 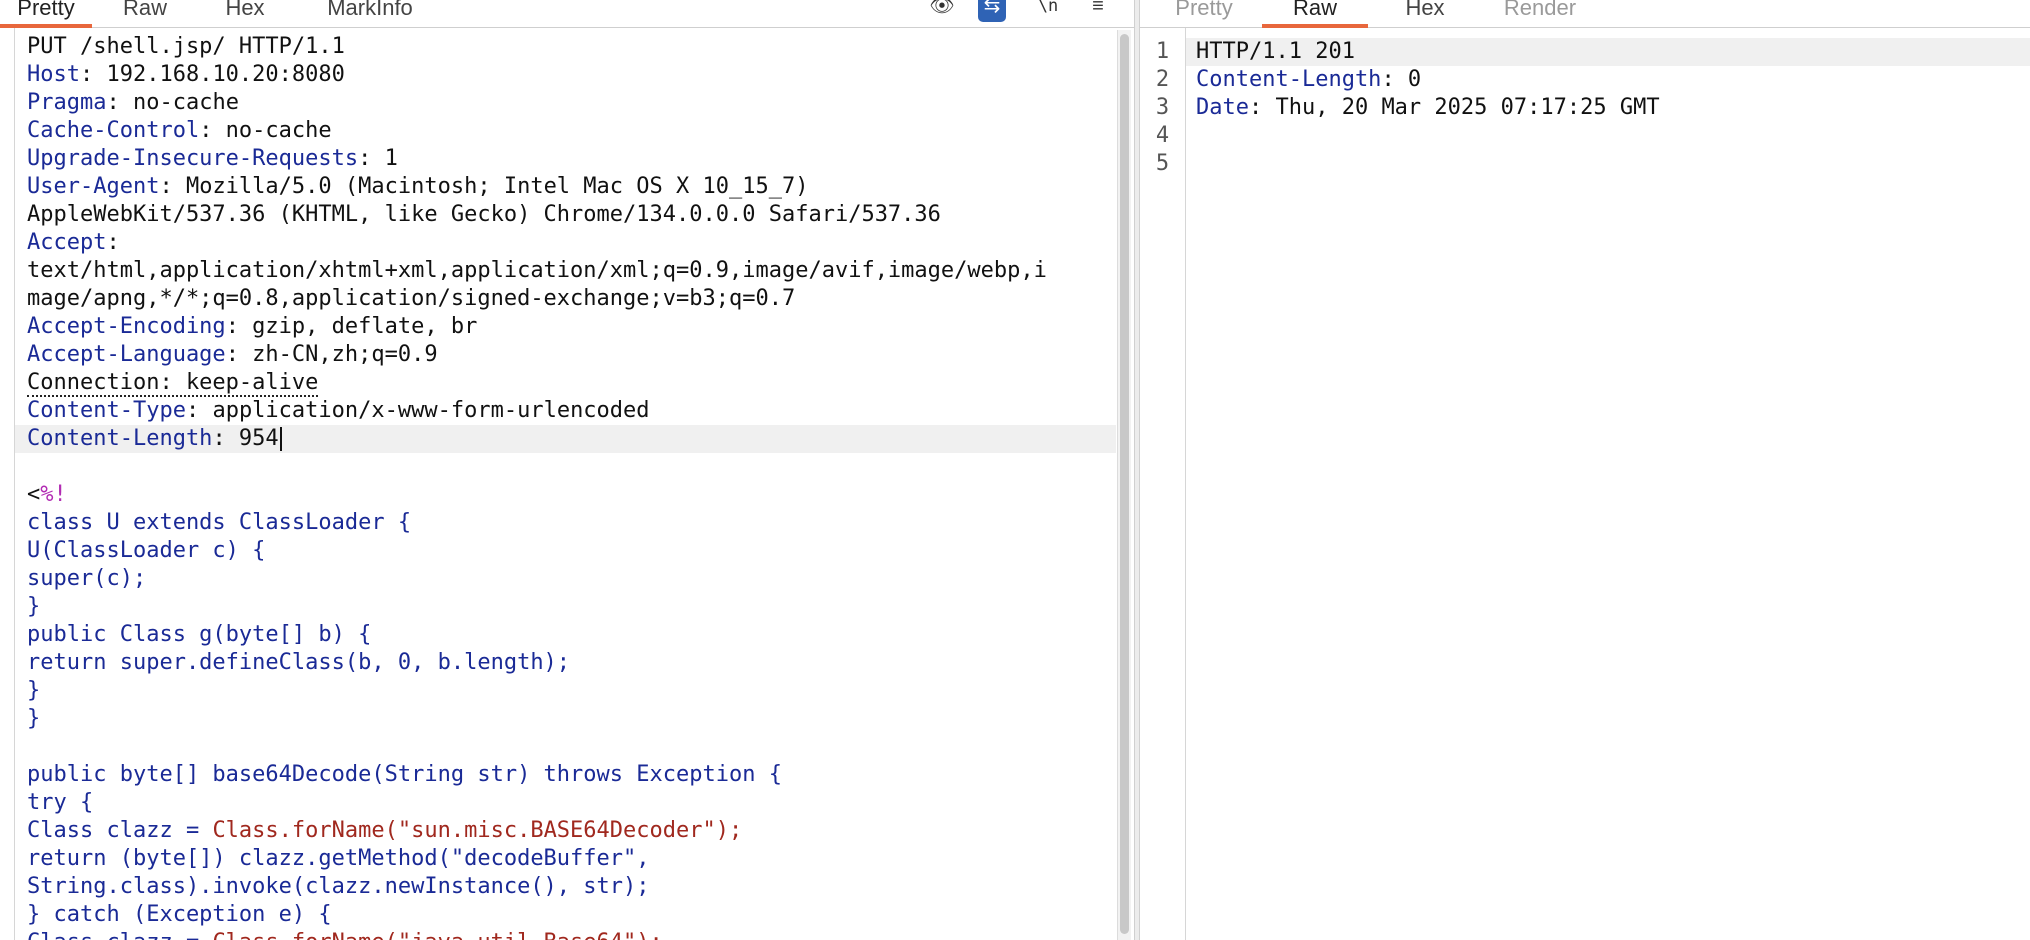 What do you see at coordinates (565, 439) in the screenshot?
I see `header-line-current: Content-Length: 954` at bounding box center [565, 439].